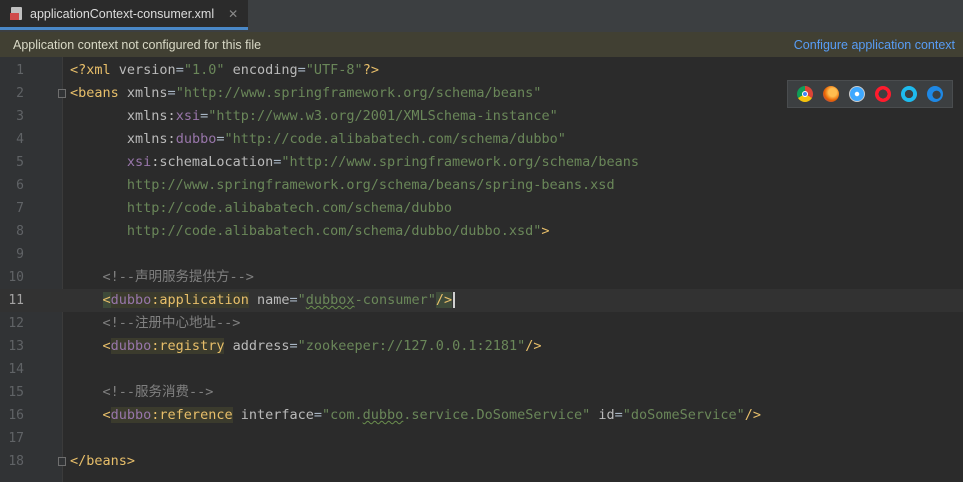  Describe the element at coordinates (16, 346) in the screenshot. I see `line-number: 13` at that location.